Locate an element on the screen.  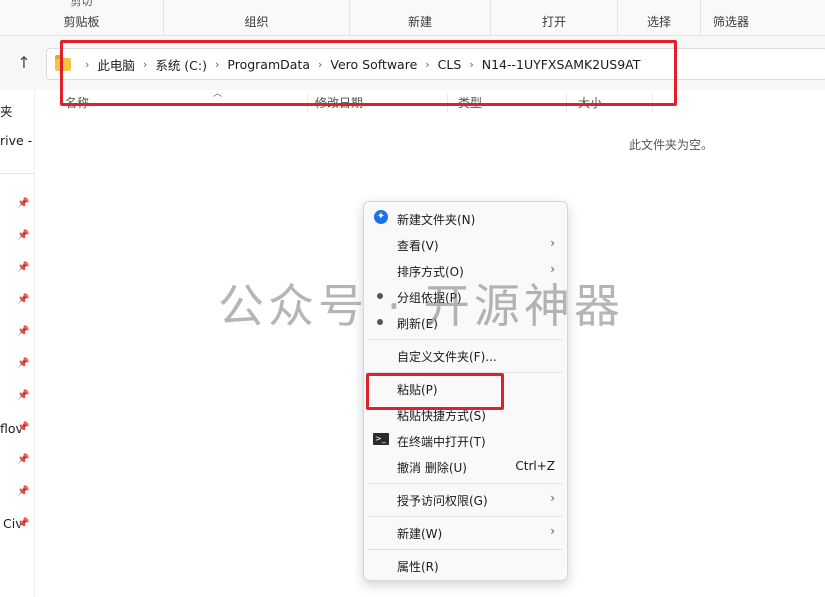
menu-item-grant-access: 授予访问权限(G) › is located at coordinates (465, 499).